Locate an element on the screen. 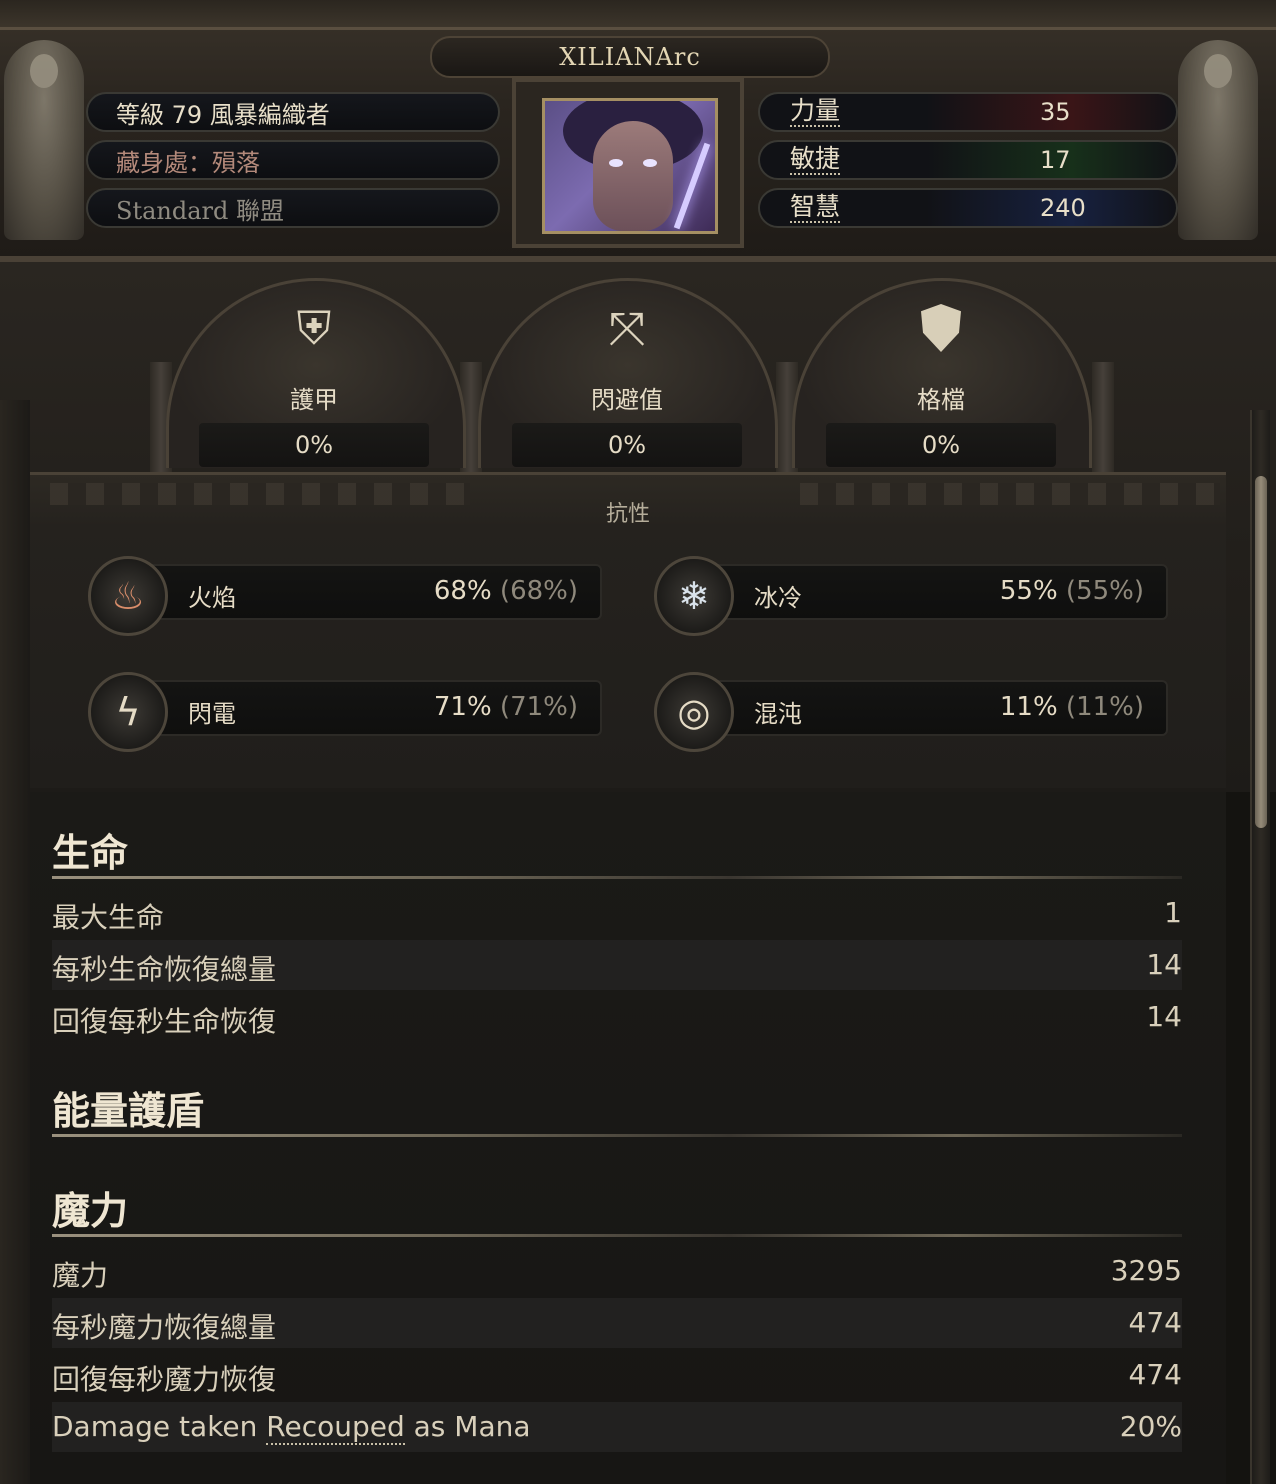  resistance-chaos-label: 混沌 is located at coordinates (778, 714).